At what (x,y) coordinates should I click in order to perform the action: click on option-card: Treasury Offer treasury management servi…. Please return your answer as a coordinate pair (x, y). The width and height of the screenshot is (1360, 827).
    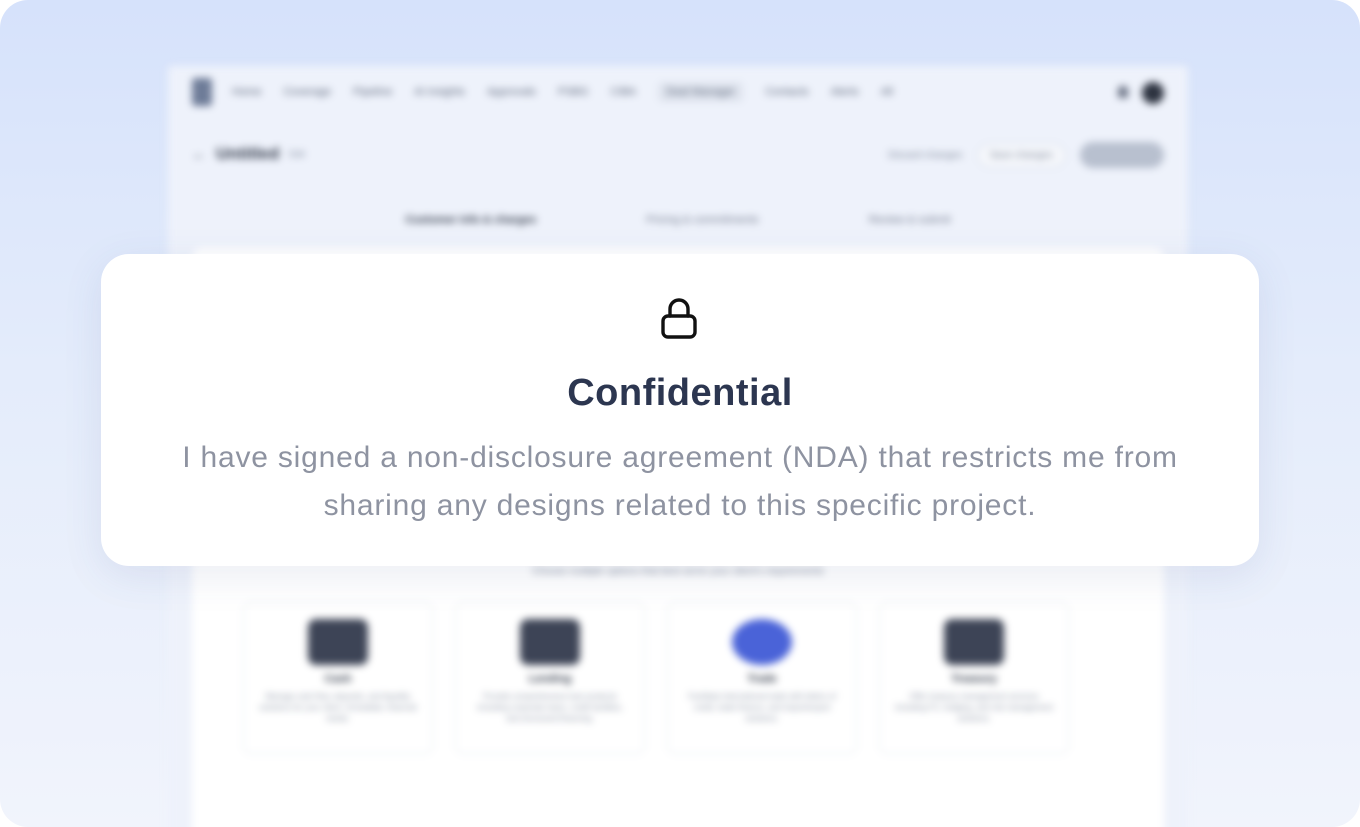
    Looking at the image, I should click on (974, 678).